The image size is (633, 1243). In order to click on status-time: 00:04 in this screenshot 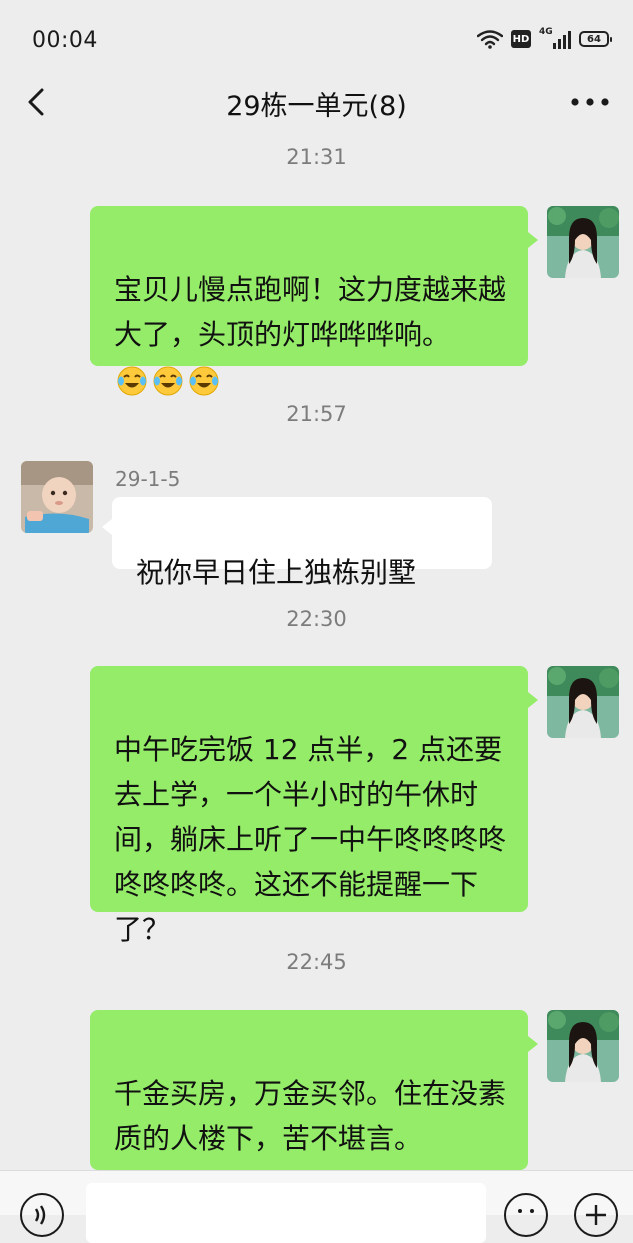, I will do `click(65, 40)`.